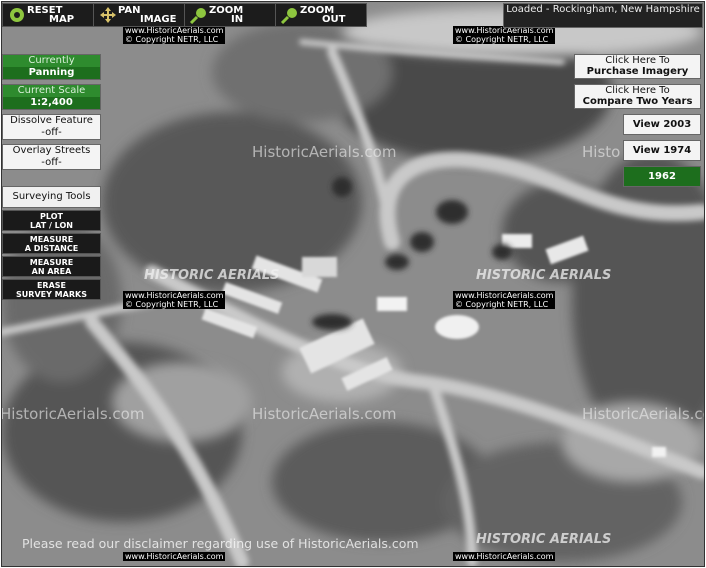 The height and width of the screenshot is (568, 706). What do you see at coordinates (51, 162) in the screenshot?
I see `streets-value: -off-` at bounding box center [51, 162].